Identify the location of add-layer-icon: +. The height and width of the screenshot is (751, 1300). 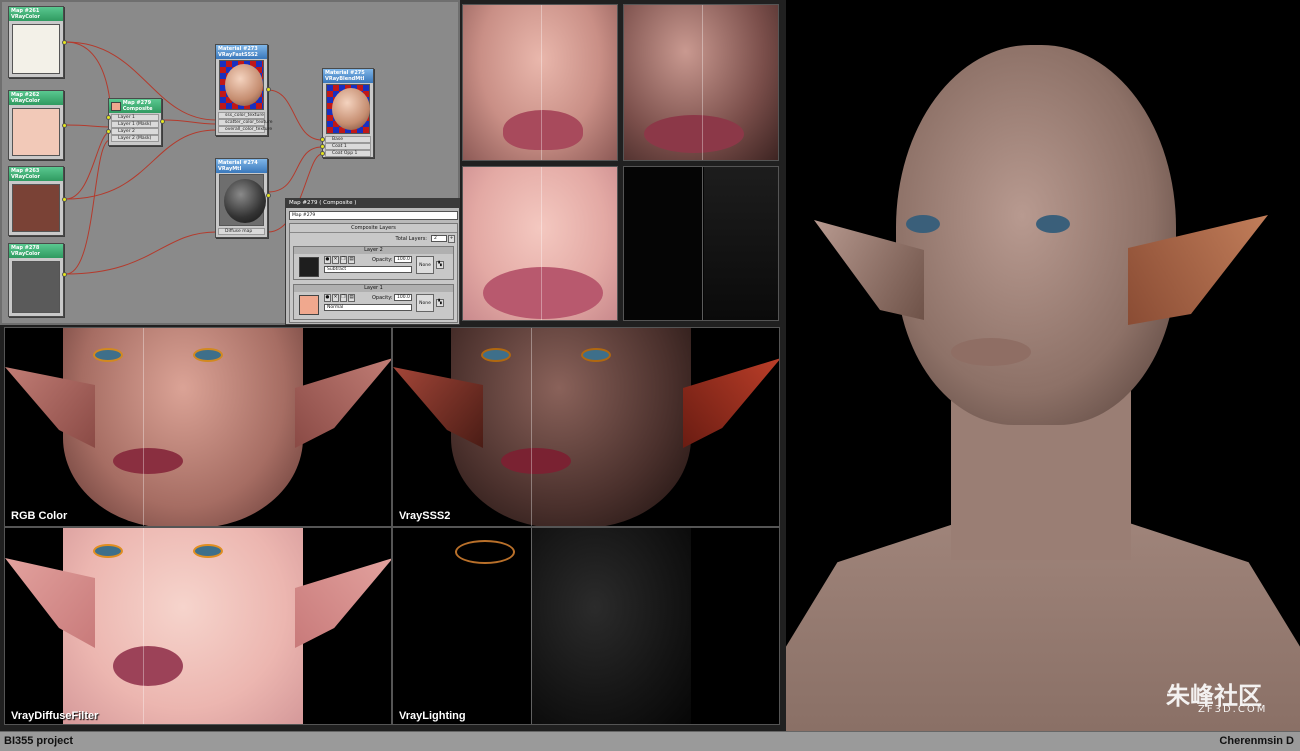
(451, 239).